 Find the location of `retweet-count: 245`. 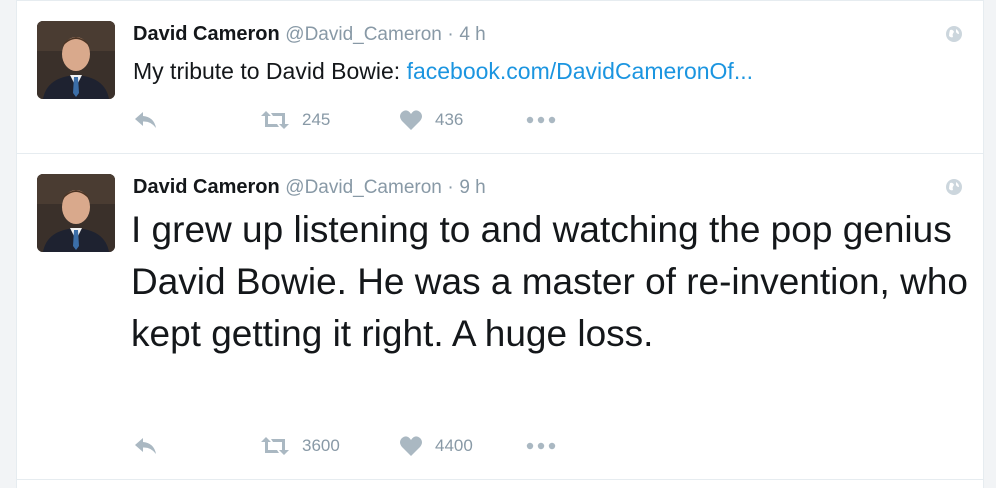

retweet-count: 245 is located at coordinates (316, 119).